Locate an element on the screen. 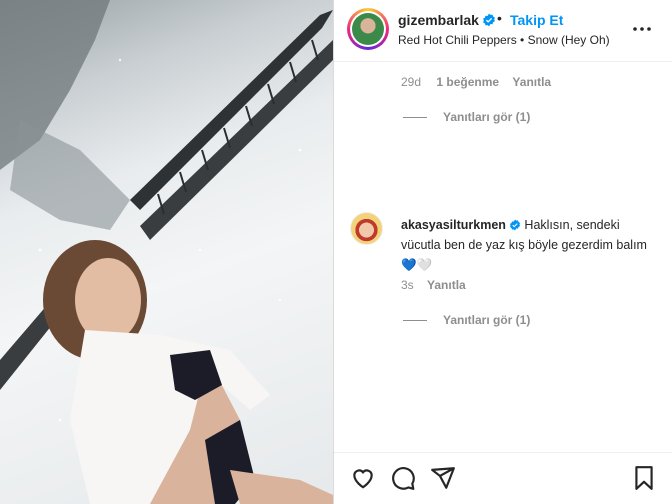  comment-icon is located at coordinates (403, 478).